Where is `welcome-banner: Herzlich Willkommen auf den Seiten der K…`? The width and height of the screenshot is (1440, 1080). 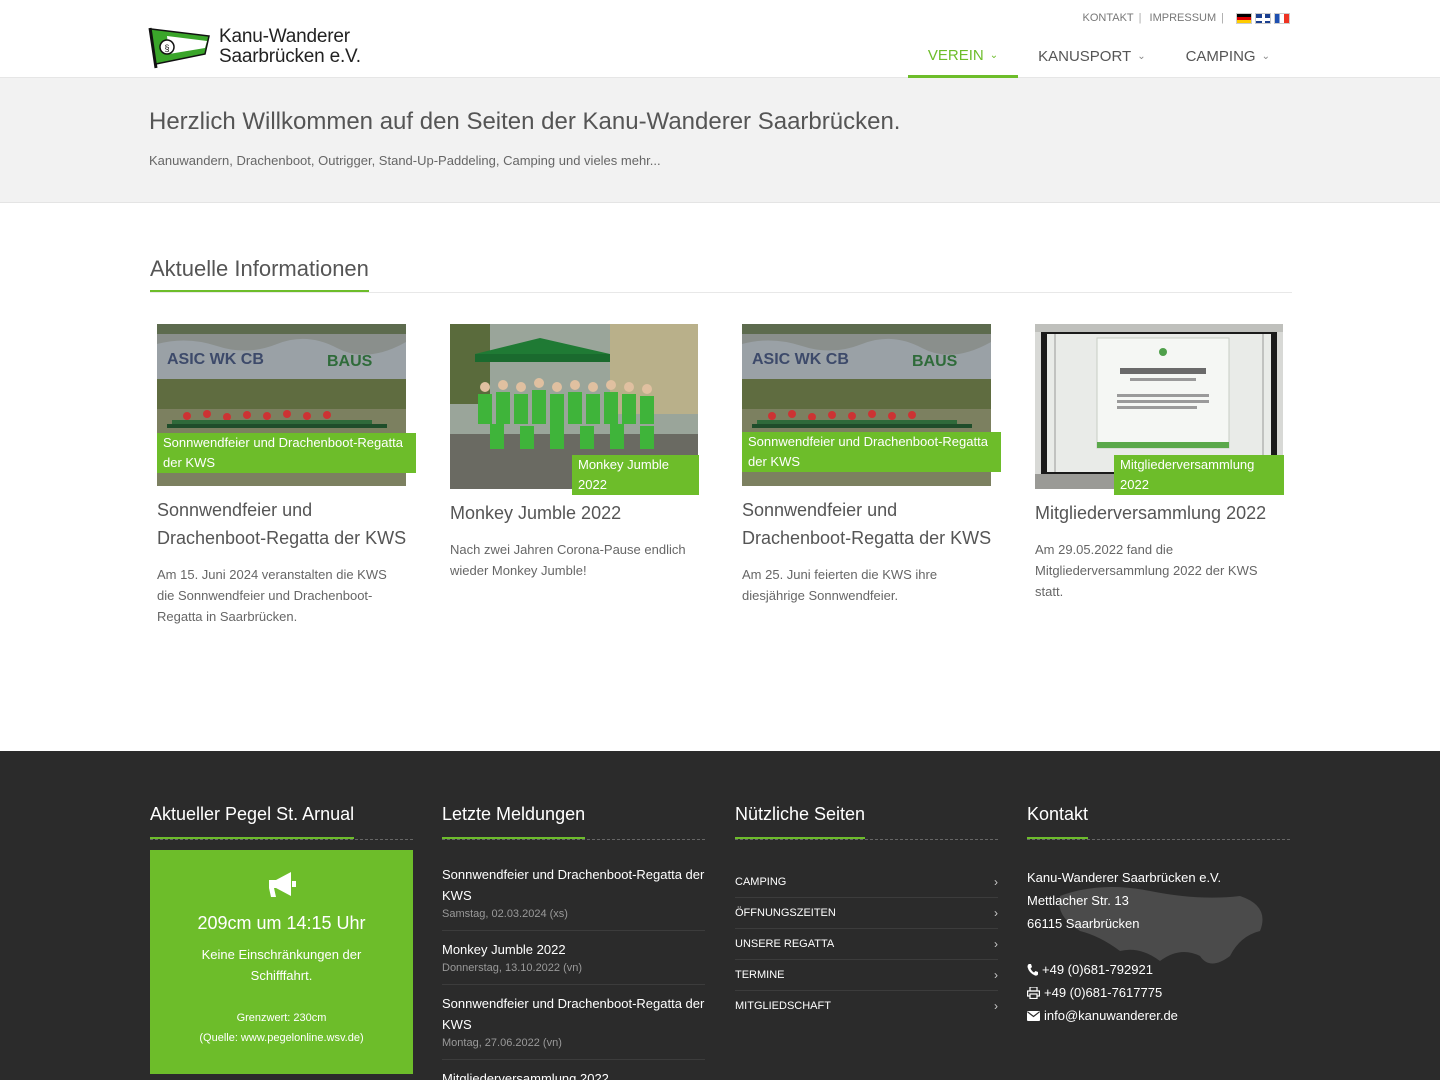
welcome-banner: Herzlich Willkommen auf den Seiten der K… is located at coordinates (720, 140).